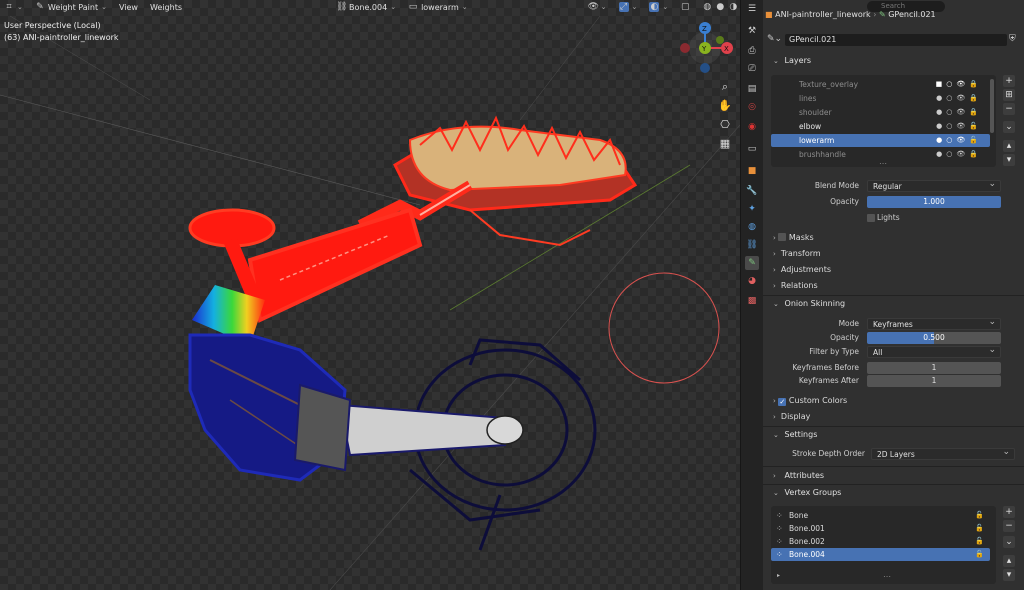  What do you see at coordinates (880, 554) in the screenshot?
I see `list-item-selected: ⁘ Bone.004 🔓` at bounding box center [880, 554].